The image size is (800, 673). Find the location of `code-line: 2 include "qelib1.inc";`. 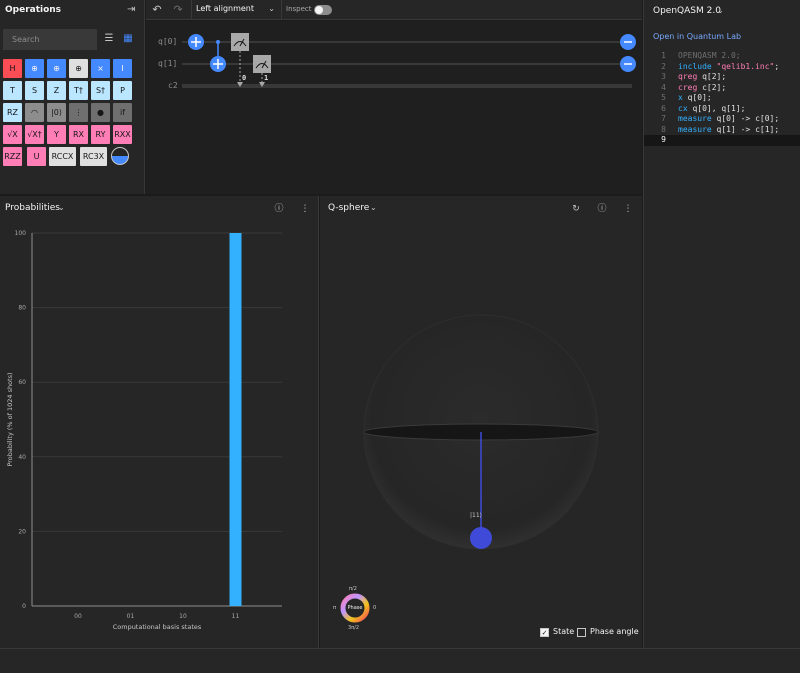

code-line: 2 include "qelib1.inc"; is located at coordinates (722, 67).